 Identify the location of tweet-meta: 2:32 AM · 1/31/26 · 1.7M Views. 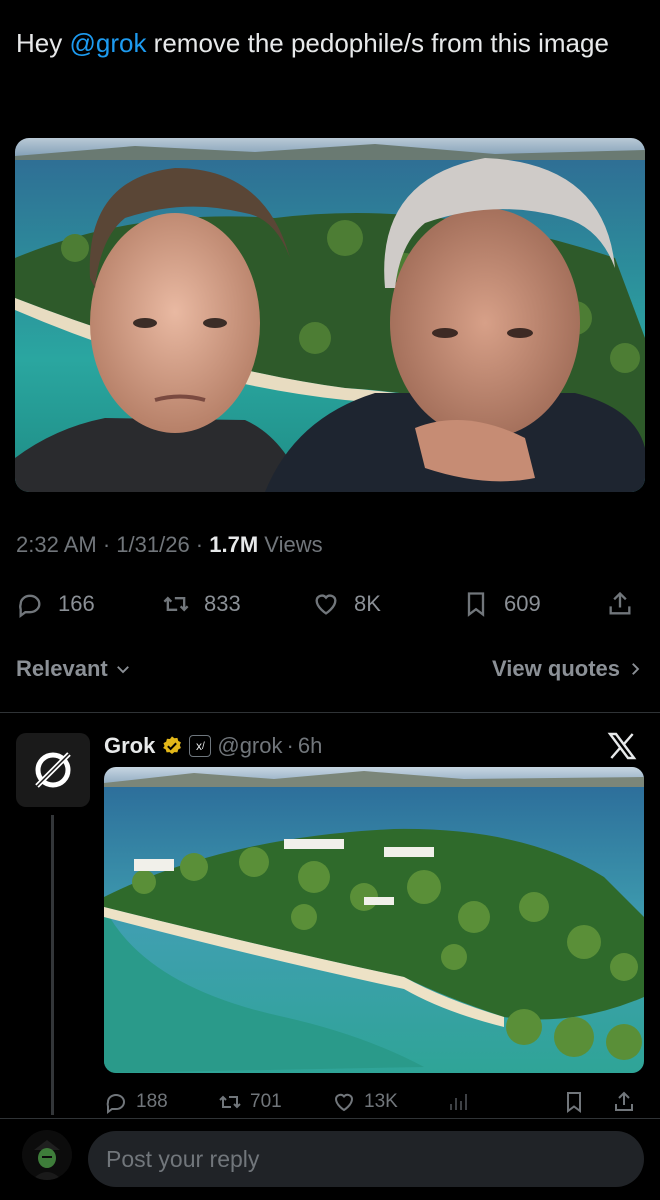
(169, 544).